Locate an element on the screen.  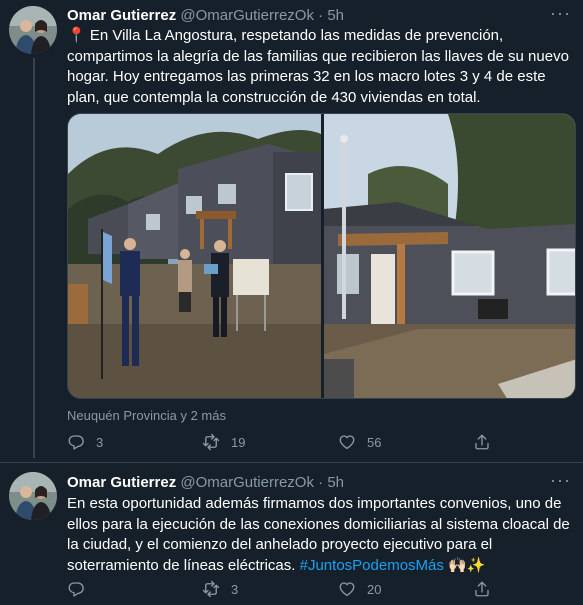
tagged-location: Neuquén Provincia y 2 más is located at coordinates (146, 415).